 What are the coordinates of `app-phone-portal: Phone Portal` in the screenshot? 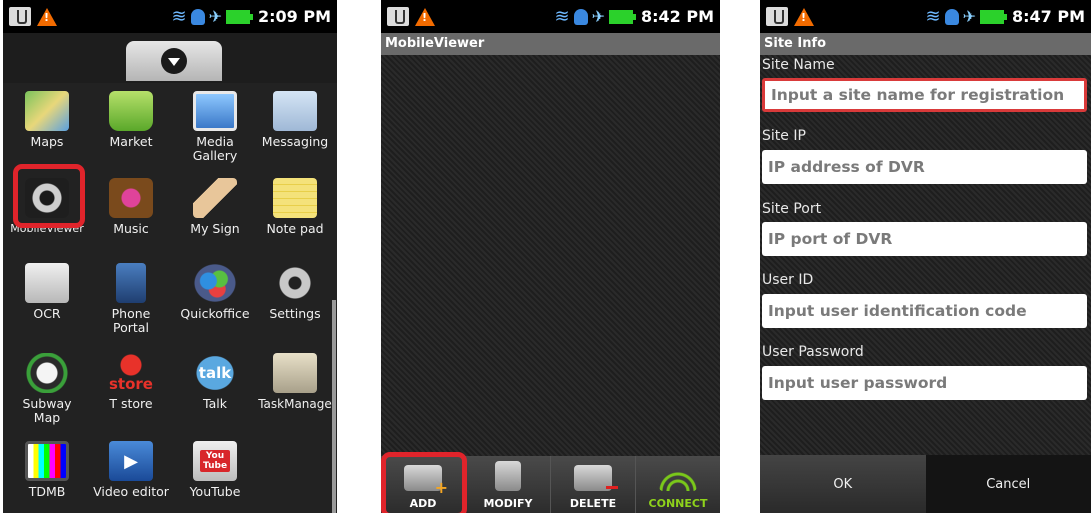 It's located at (131, 299).